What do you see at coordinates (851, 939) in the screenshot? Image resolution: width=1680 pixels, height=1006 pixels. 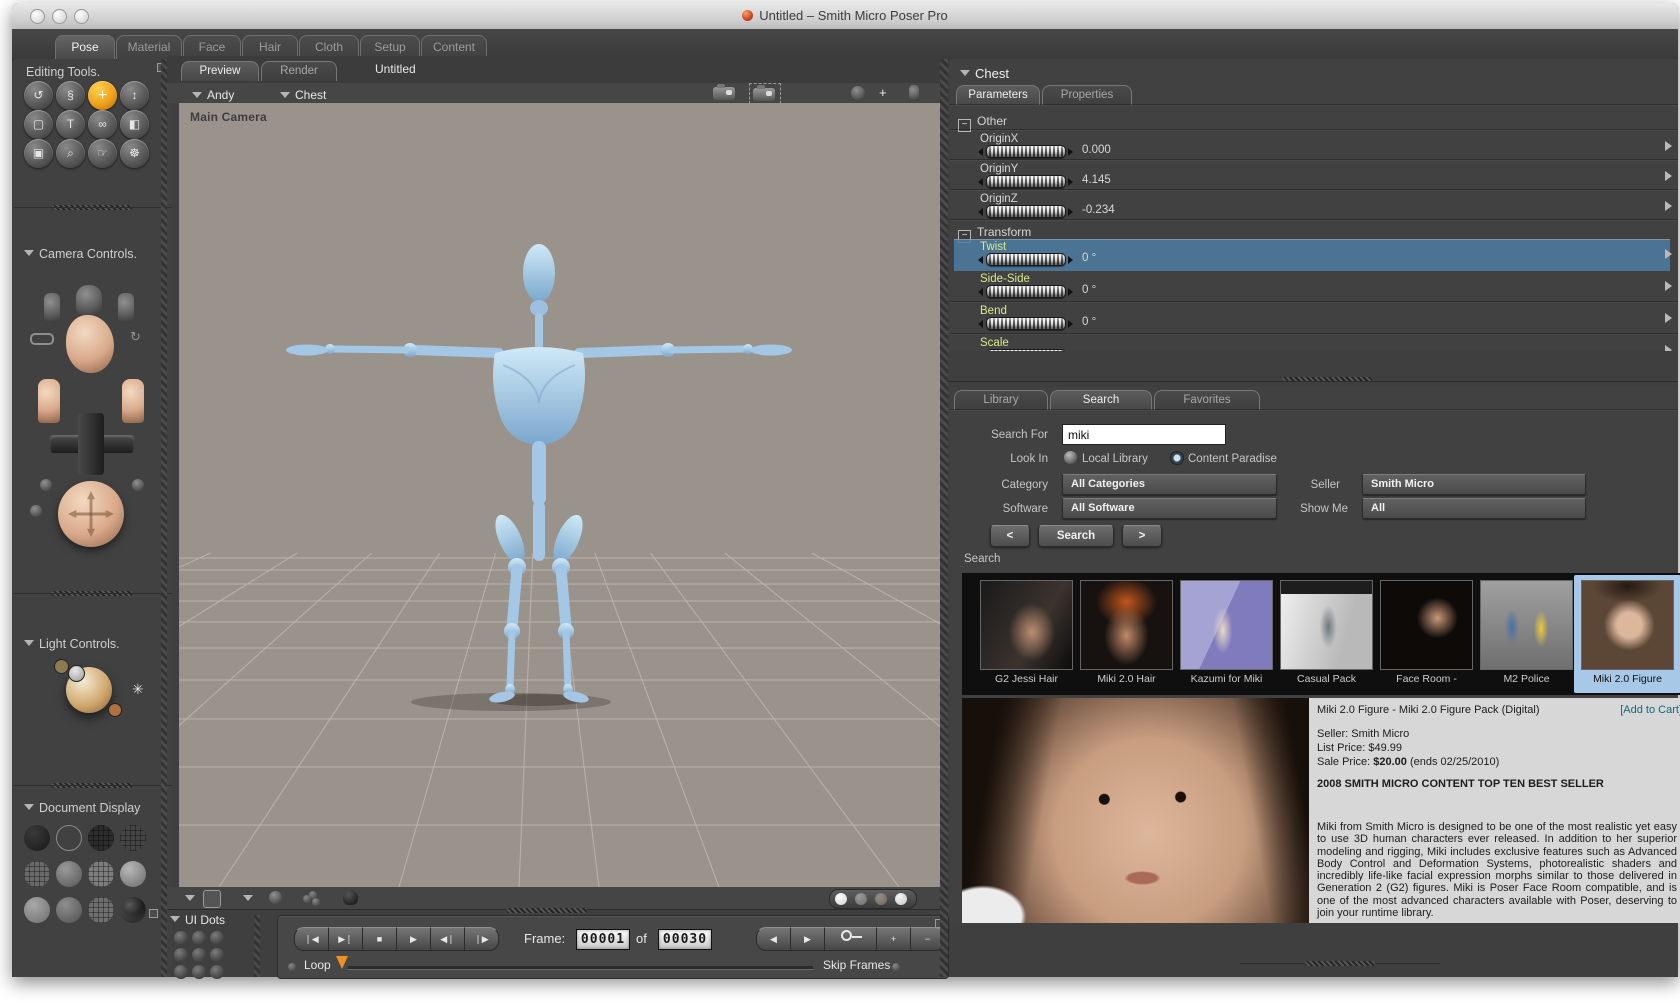 I see `edit-keyframes-button` at bounding box center [851, 939].